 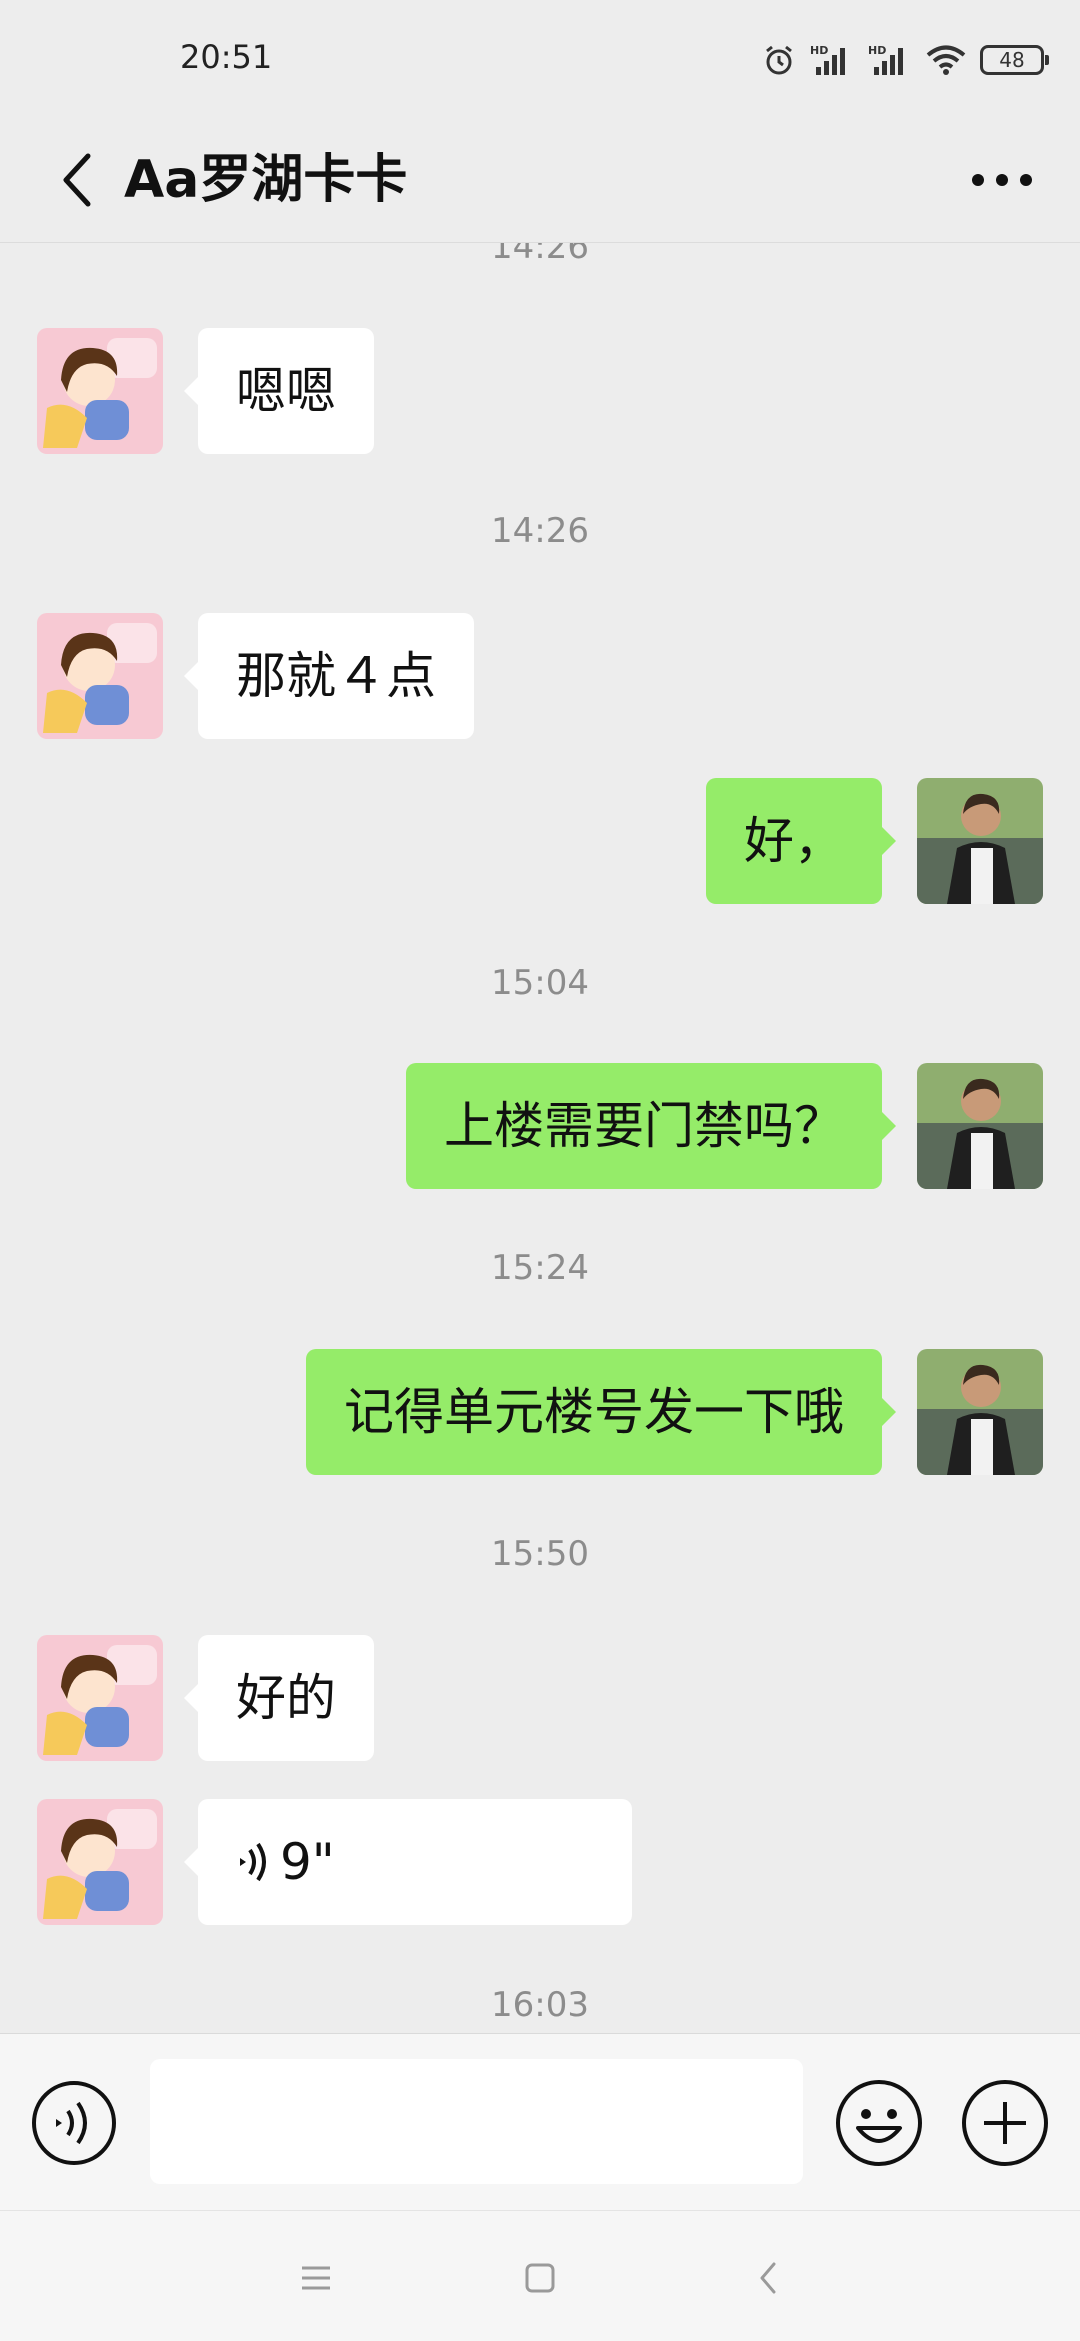 I want to click on alarm-icon, so click(x=779, y=60).